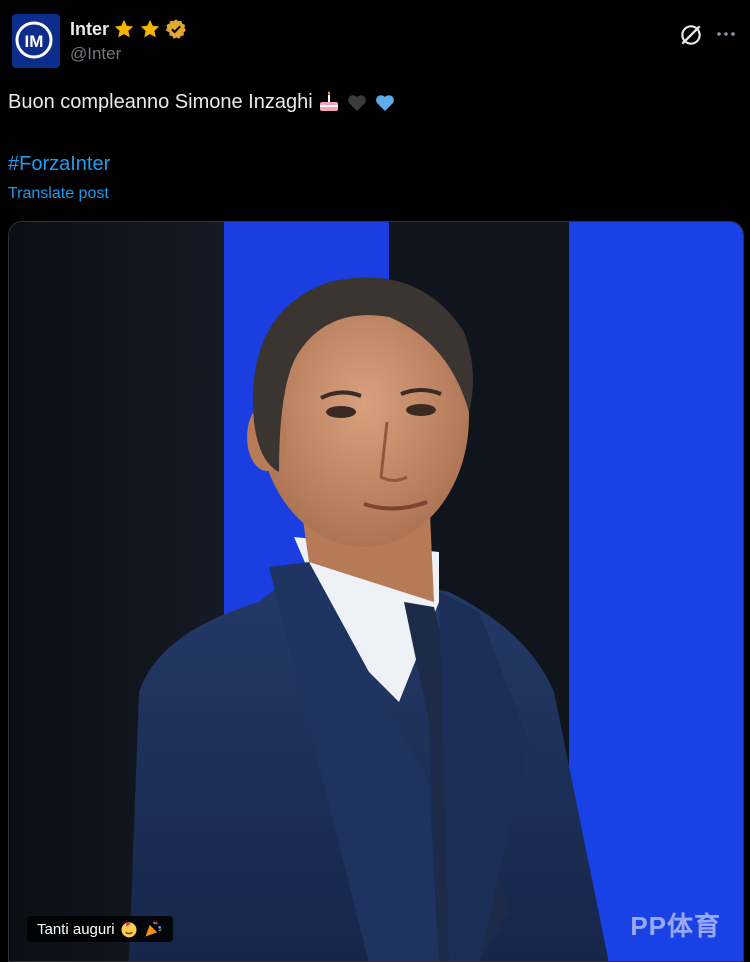  I want to click on post-text-content: Buon compleanno Simone Inzaghi, so click(160, 101).